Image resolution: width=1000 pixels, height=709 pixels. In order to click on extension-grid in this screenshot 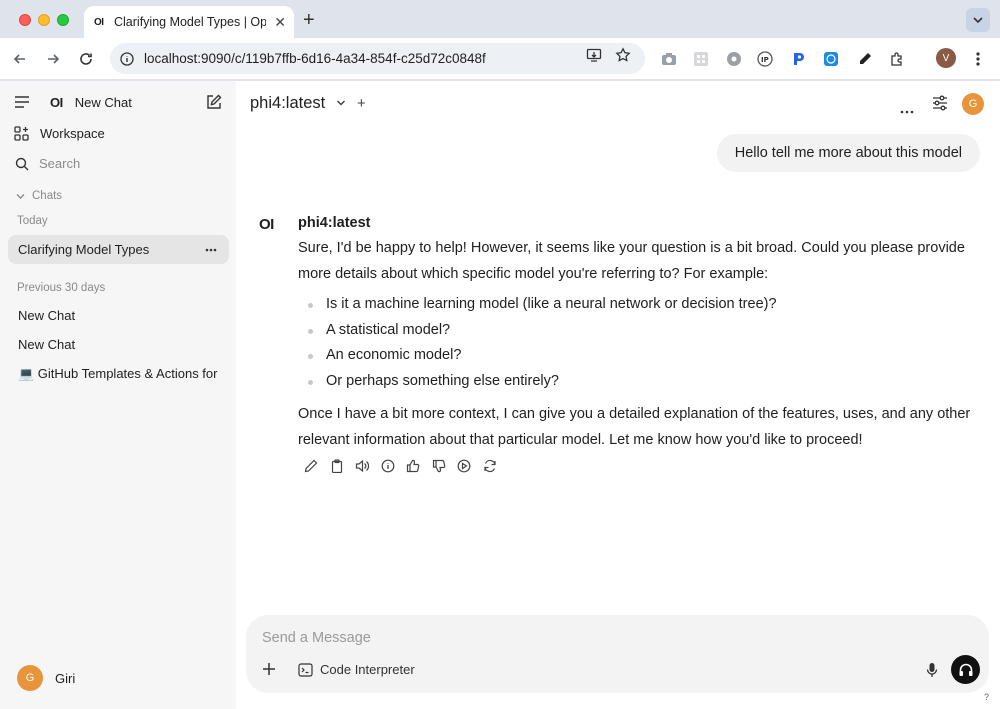, I will do `click(701, 59)`.